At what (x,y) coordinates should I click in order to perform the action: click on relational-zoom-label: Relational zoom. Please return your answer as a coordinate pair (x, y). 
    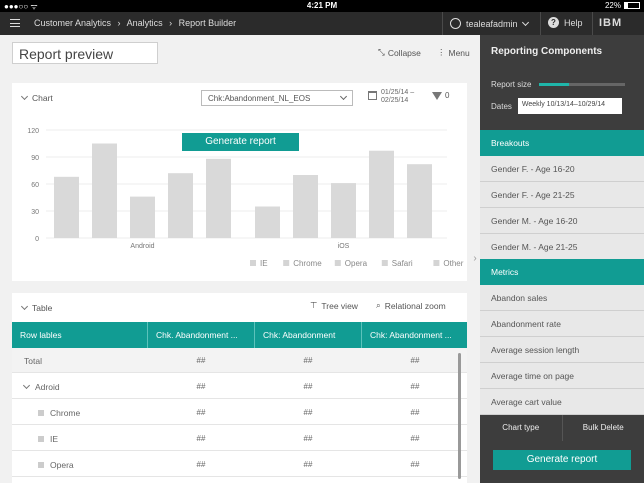
    Looking at the image, I should click on (415, 305).